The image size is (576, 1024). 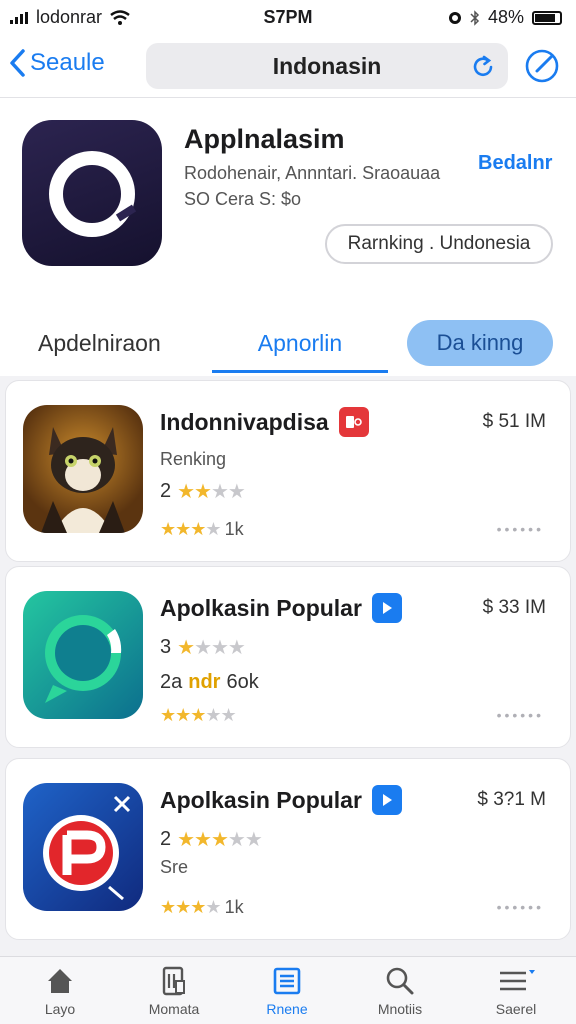 What do you see at coordinates (300, 371) in the screenshot?
I see `active-tab-indicator` at bounding box center [300, 371].